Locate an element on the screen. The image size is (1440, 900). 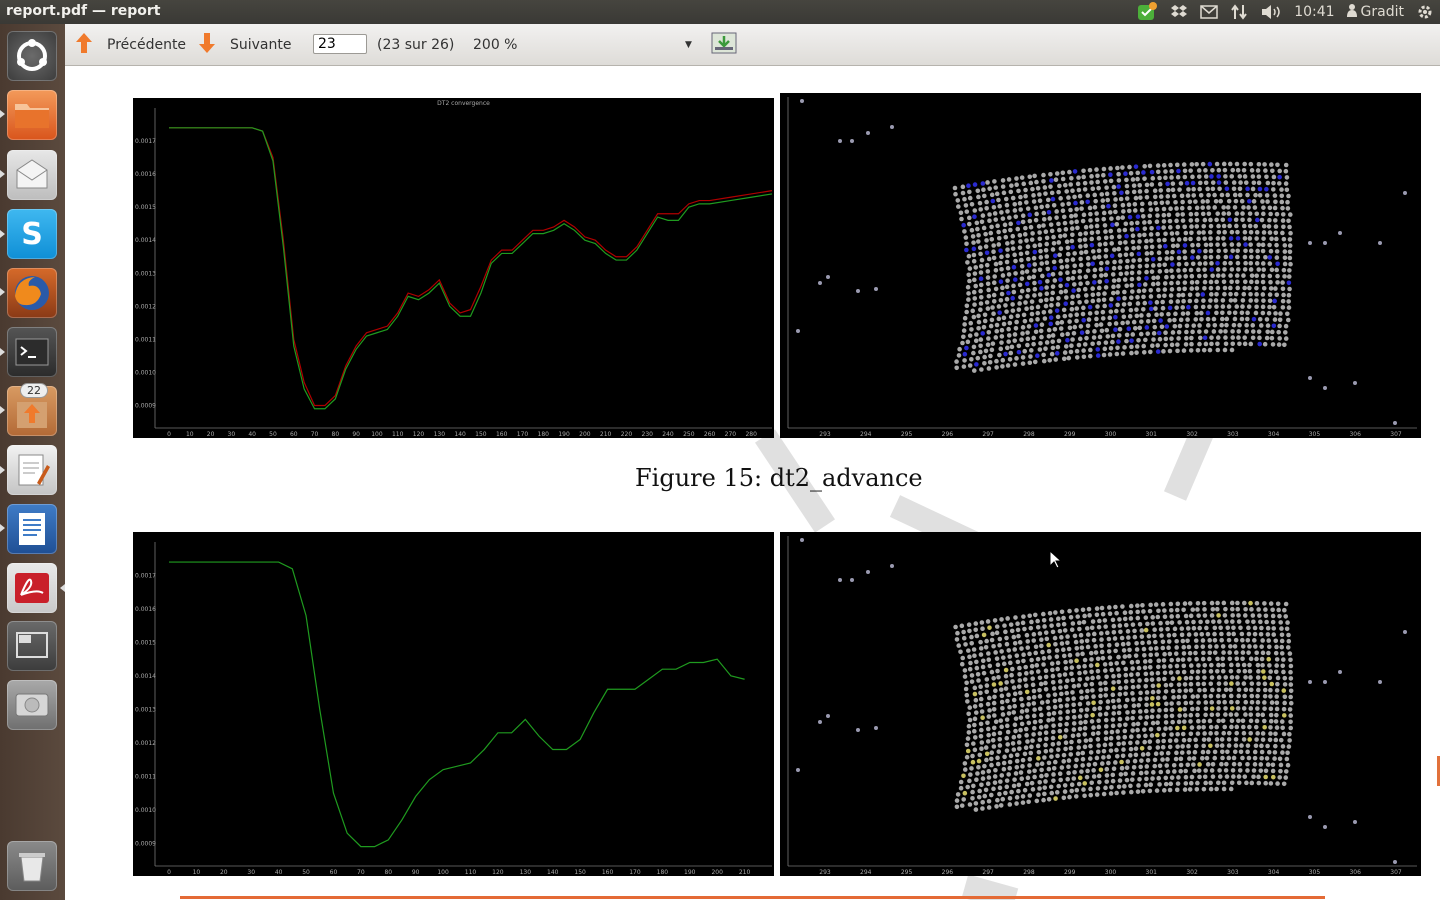
next-page-button: Suivante is located at coordinates (244, 44).